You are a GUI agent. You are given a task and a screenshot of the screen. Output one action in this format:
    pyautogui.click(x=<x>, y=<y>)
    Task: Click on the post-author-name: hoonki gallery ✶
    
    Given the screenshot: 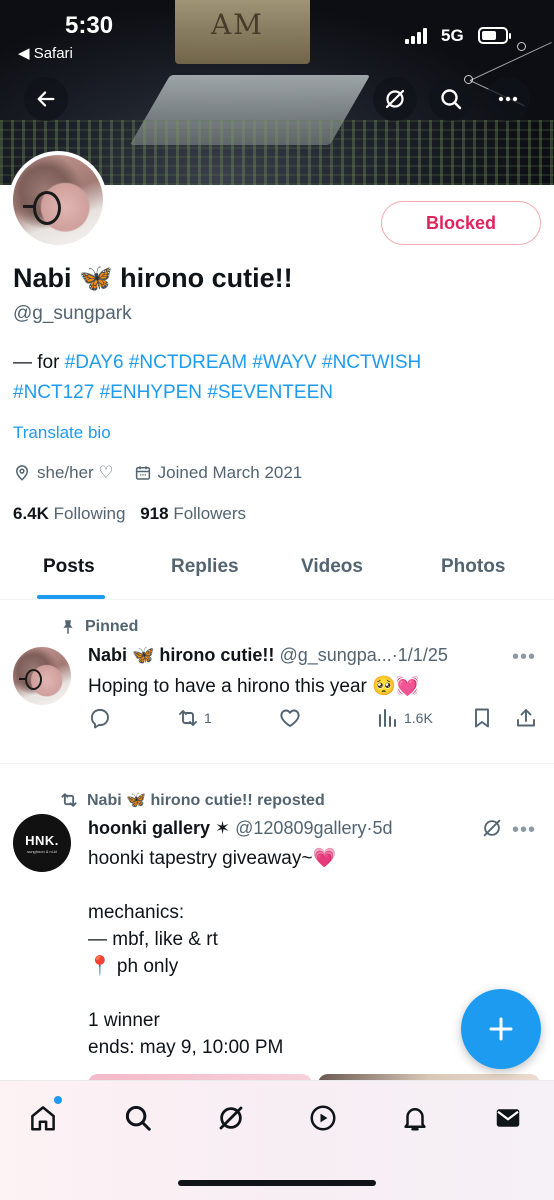 What is the action you would take?
    pyautogui.click(x=159, y=828)
    